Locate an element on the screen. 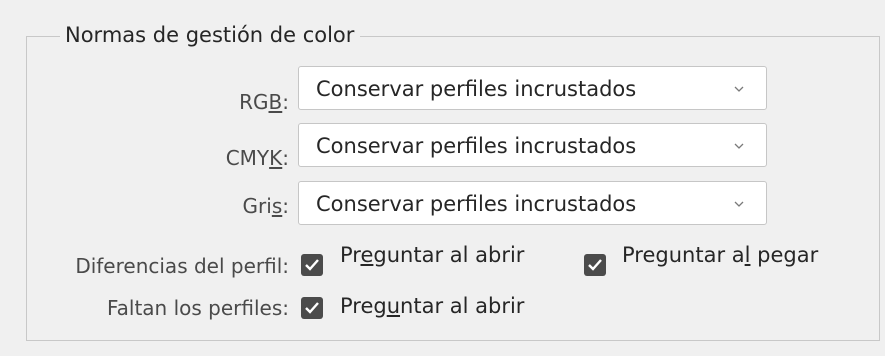  missing-profiles-label: Faltan los perfiles: is located at coordinates (197, 308).